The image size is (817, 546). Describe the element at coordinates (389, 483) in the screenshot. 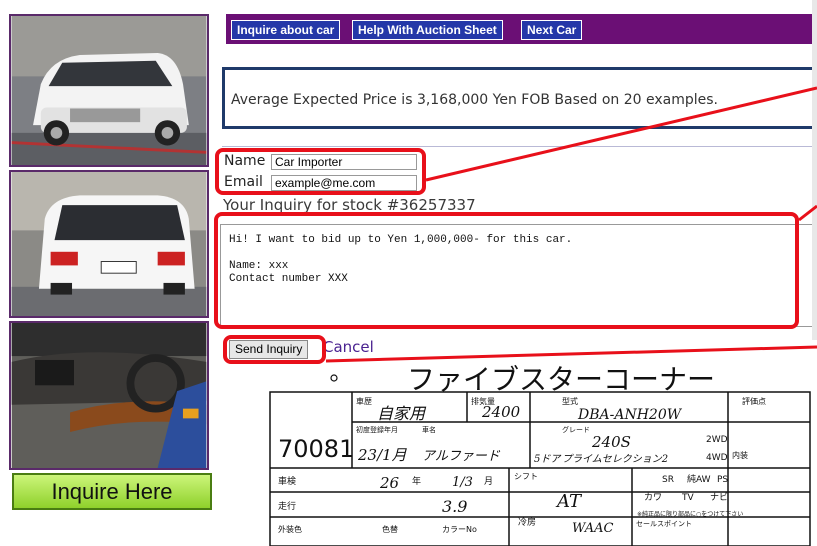

I see `sheet-hw-inspection-year: 26` at that location.